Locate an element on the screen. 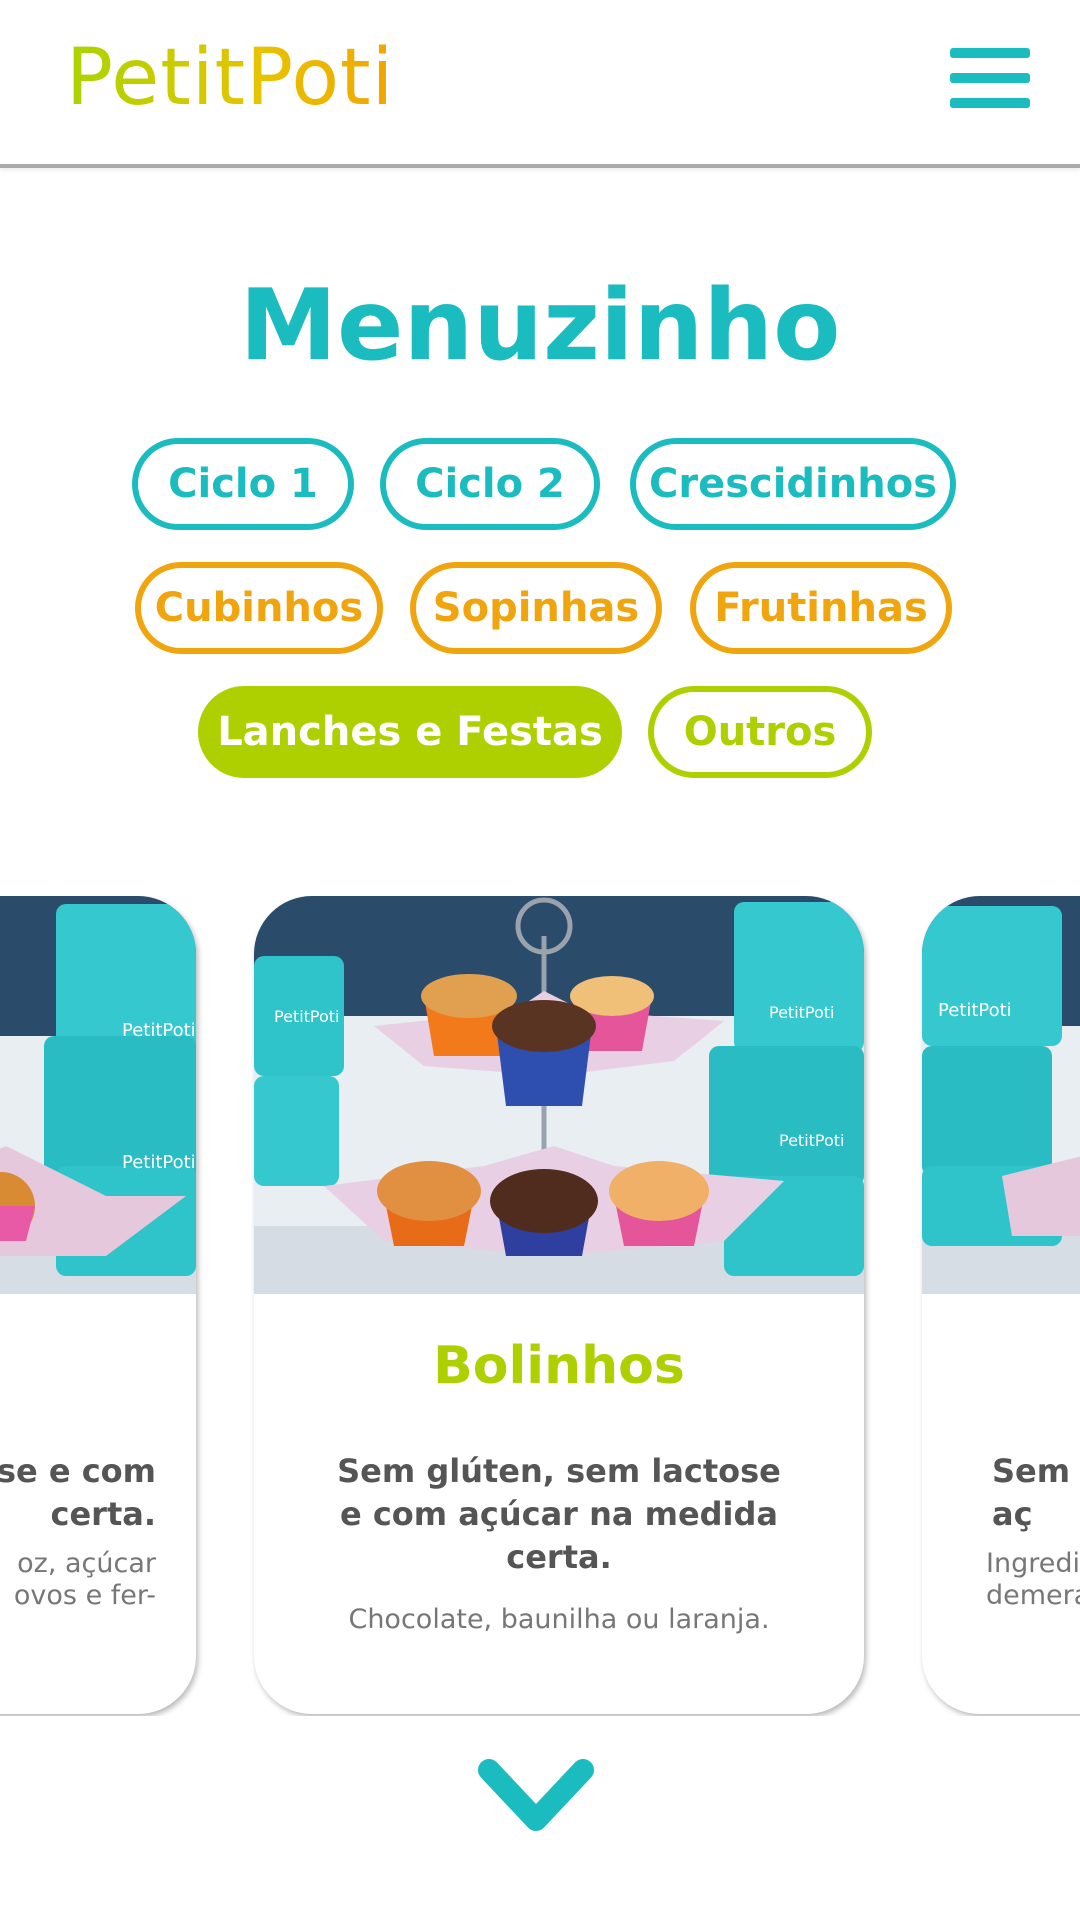  page-title: Menuzinho is located at coordinates (540, 326).